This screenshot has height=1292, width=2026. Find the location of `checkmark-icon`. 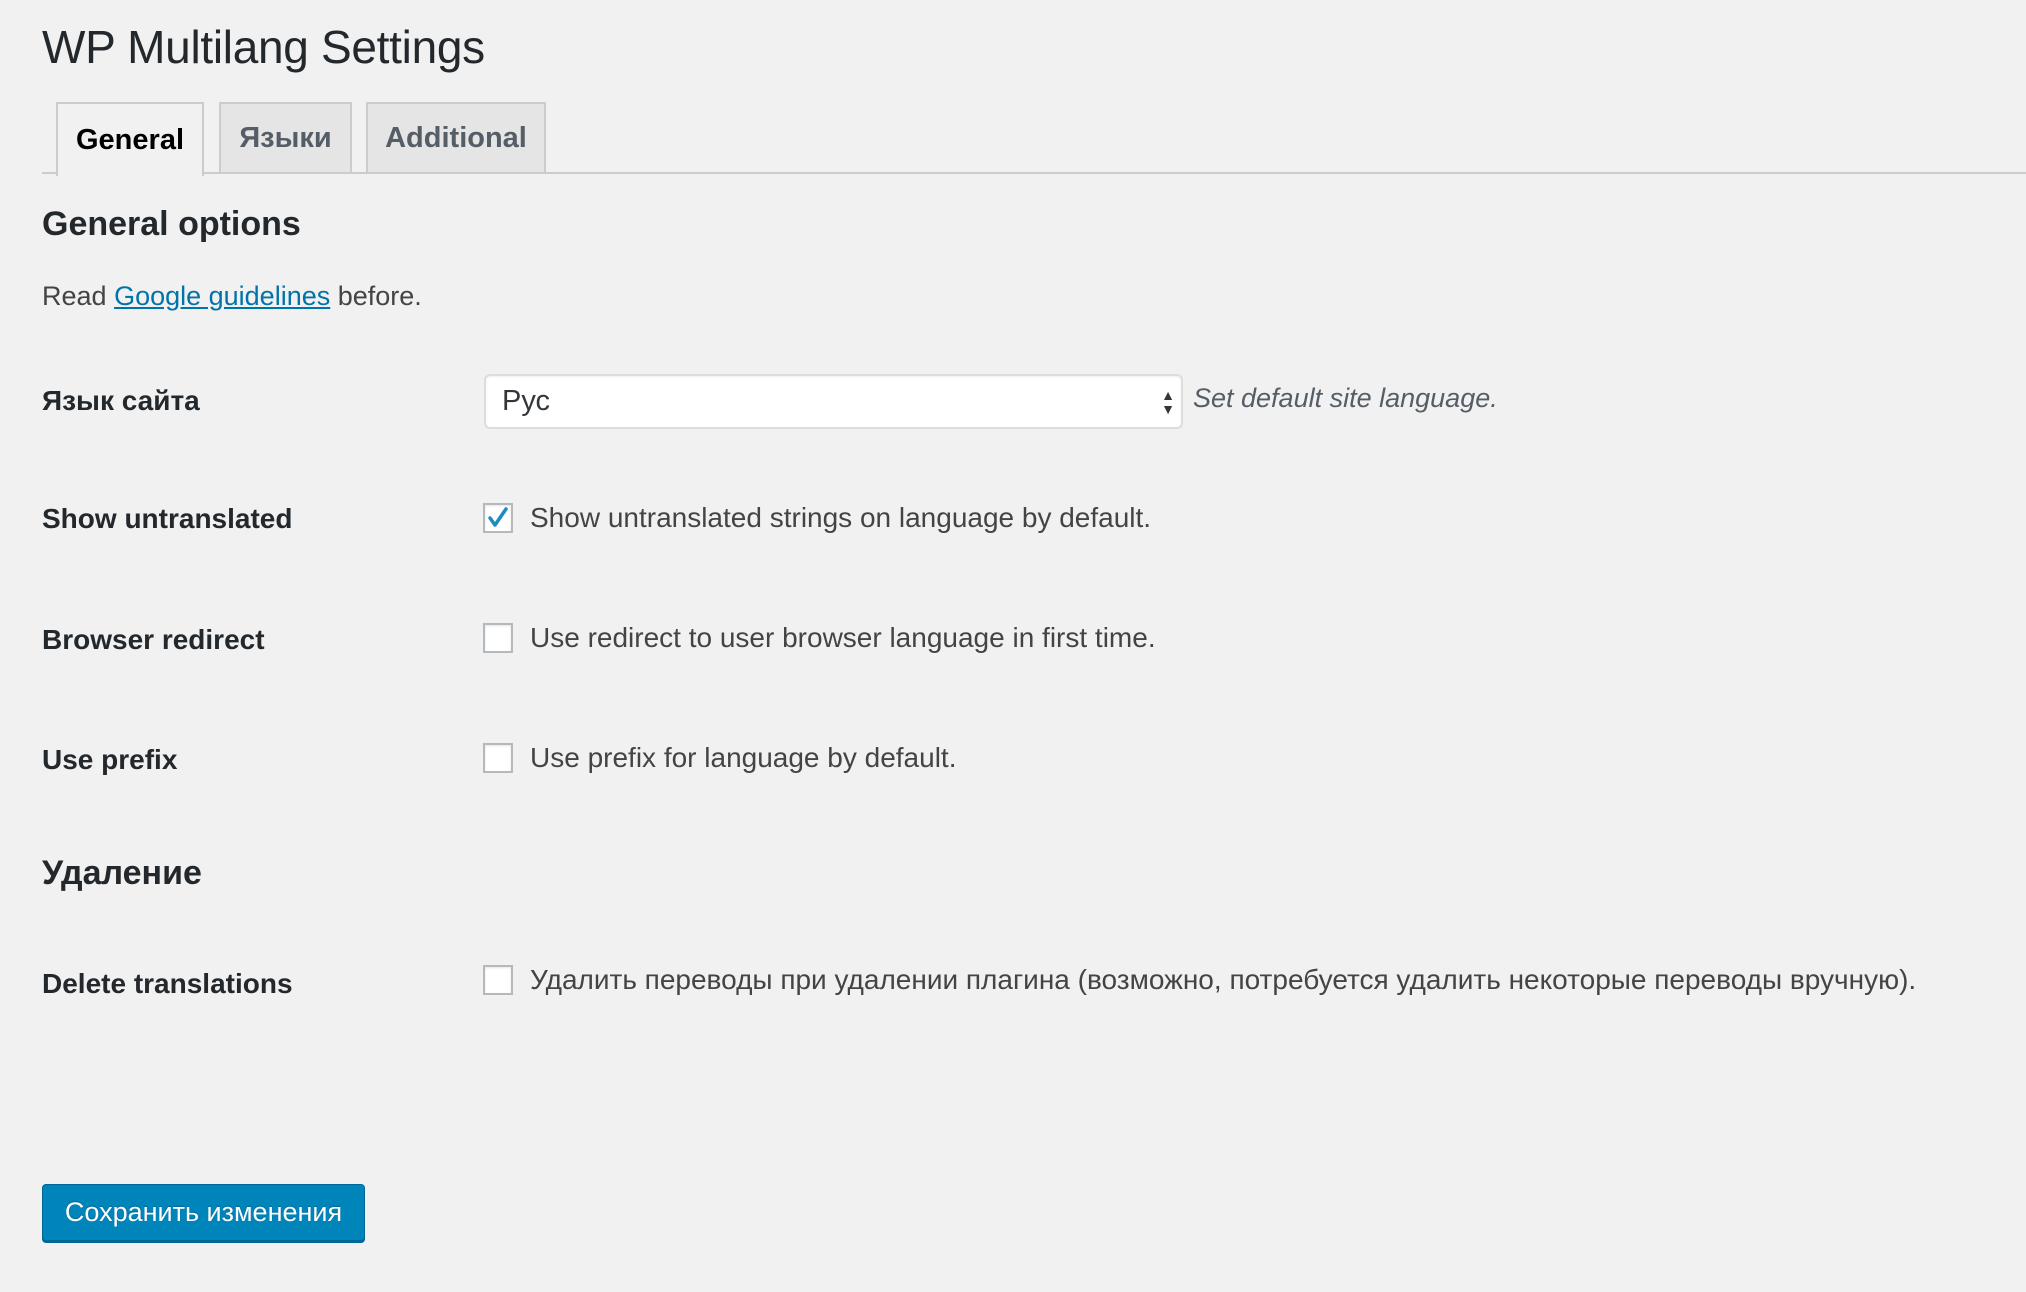

checkmark-icon is located at coordinates (498, 517).